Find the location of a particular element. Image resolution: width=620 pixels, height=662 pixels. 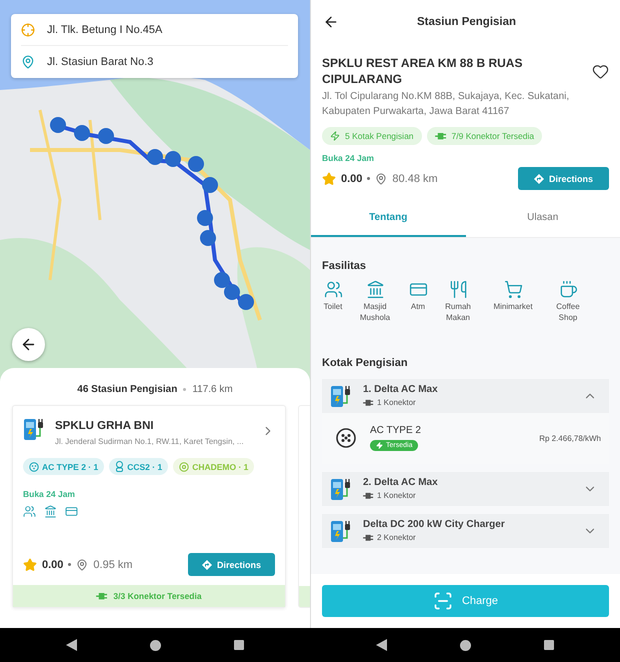

charger-name: 2. Delta AC Max is located at coordinates (401, 482).